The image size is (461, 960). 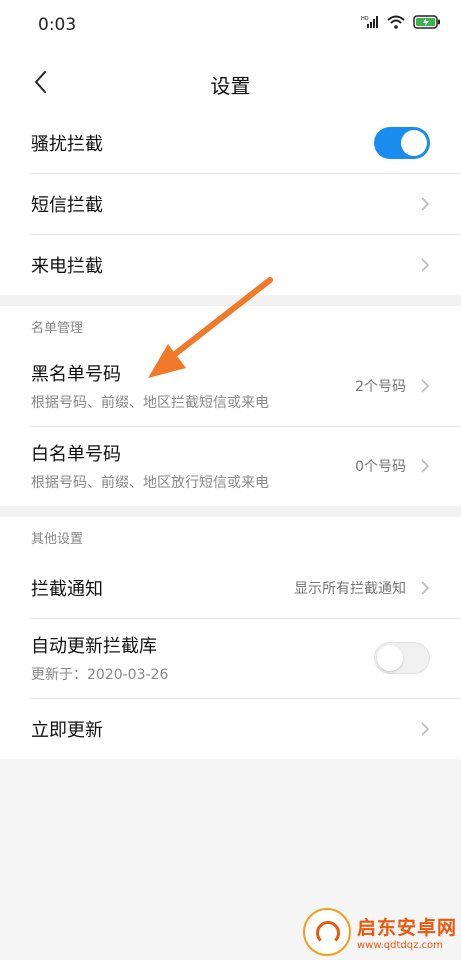 I want to click on row-value: 2个号码, so click(x=380, y=387).